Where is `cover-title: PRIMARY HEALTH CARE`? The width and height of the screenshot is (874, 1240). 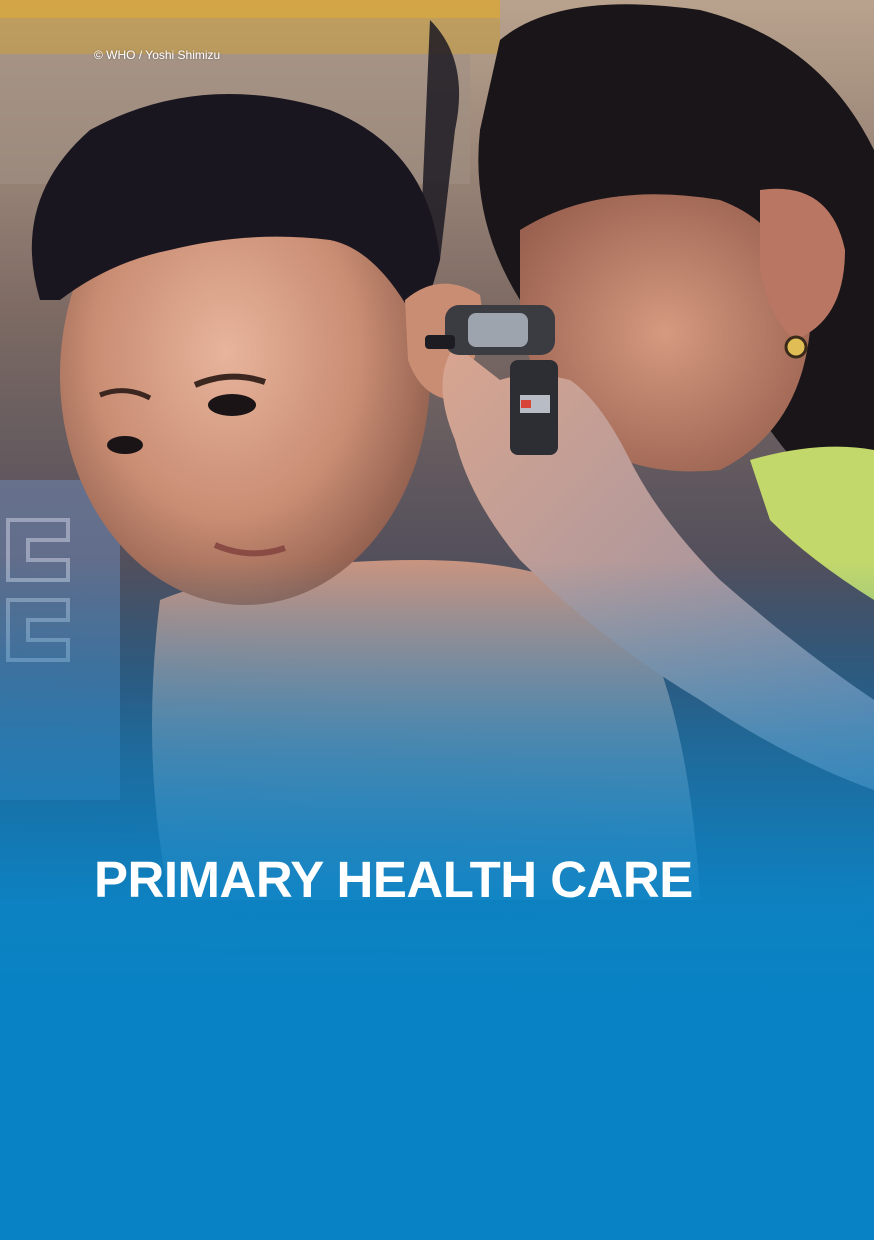 cover-title: PRIMARY HEALTH CARE is located at coordinates (393, 879).